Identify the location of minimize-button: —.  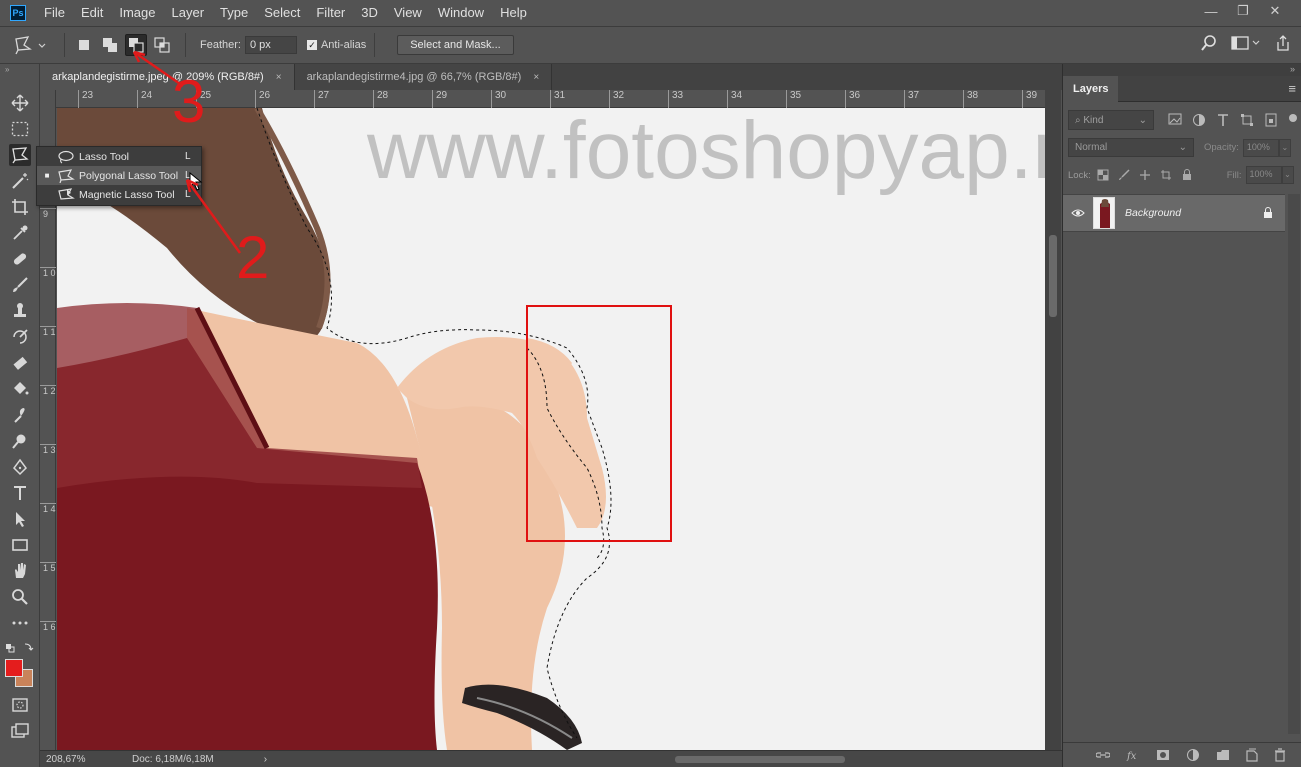
(1211, 11).